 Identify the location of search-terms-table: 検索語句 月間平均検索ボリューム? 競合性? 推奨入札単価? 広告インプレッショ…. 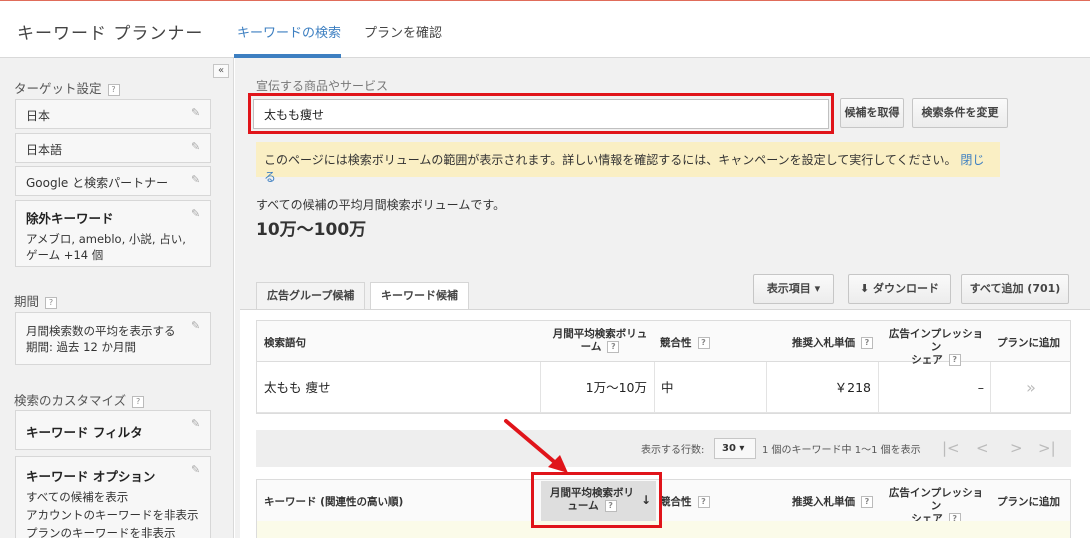
(663, 367).